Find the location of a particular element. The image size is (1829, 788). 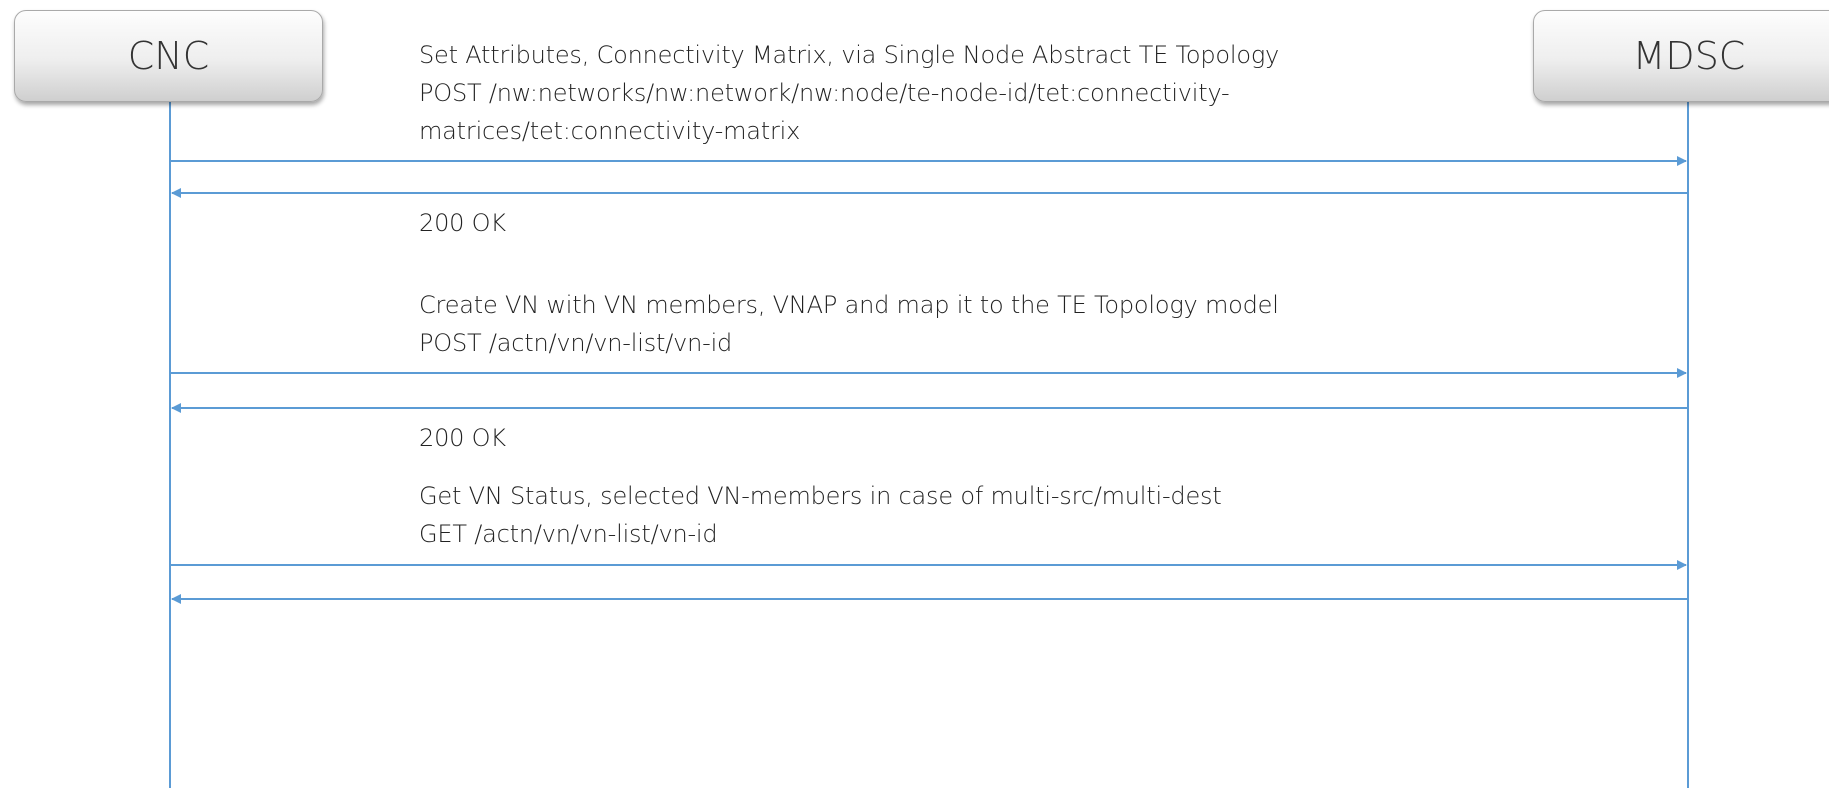

message-label-line: POST /actn/vn/vn-list/vn-id is located at coordinates (576, 343).